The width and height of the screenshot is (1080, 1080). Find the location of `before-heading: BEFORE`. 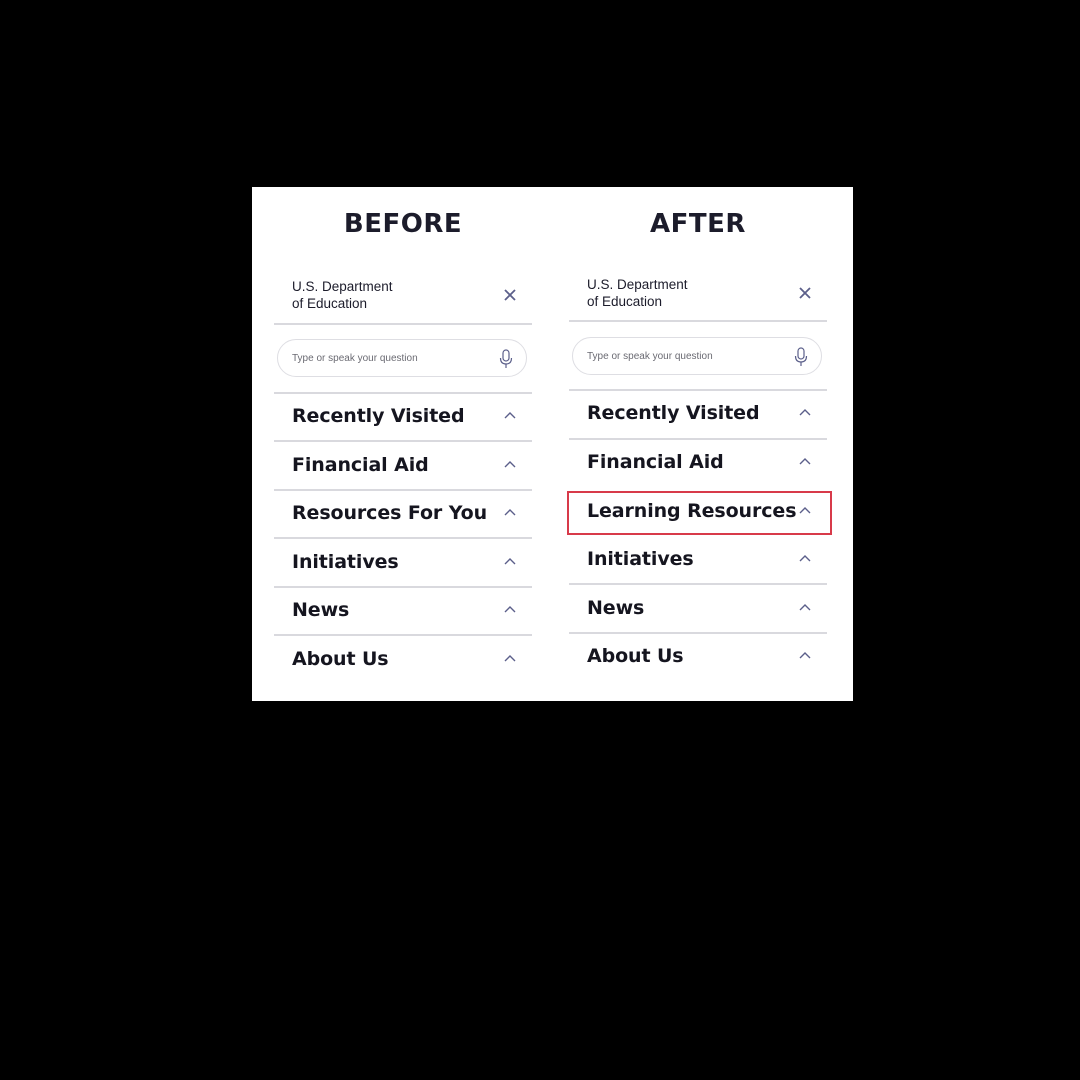

before-heading: BEFORE is located at coordinates (403, 224).